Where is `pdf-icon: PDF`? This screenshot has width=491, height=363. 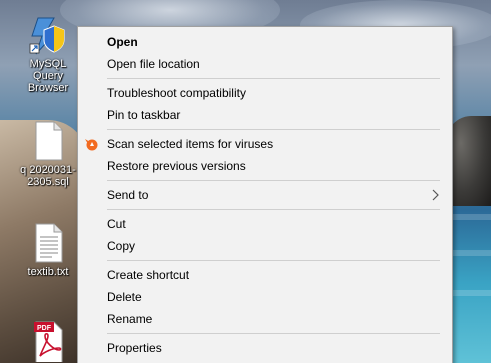 pdf-icon: PDF is located at coordinates (48, 341).